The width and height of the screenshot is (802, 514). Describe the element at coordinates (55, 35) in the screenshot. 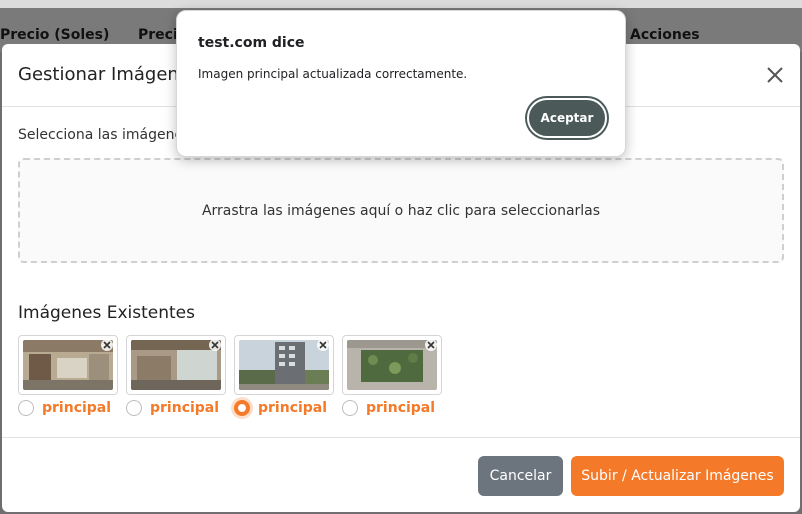

I see `table-header-price-soles: Precio (Soles)` at that location.